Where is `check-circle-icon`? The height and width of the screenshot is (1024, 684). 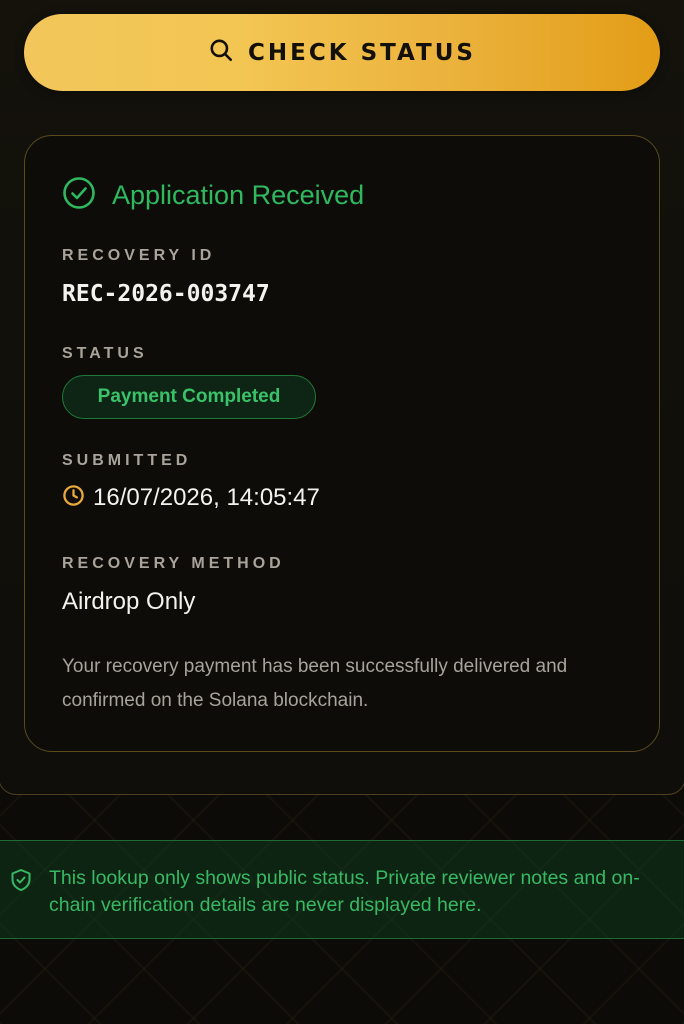
check-circle-icon is located at coordinates (79, 195).